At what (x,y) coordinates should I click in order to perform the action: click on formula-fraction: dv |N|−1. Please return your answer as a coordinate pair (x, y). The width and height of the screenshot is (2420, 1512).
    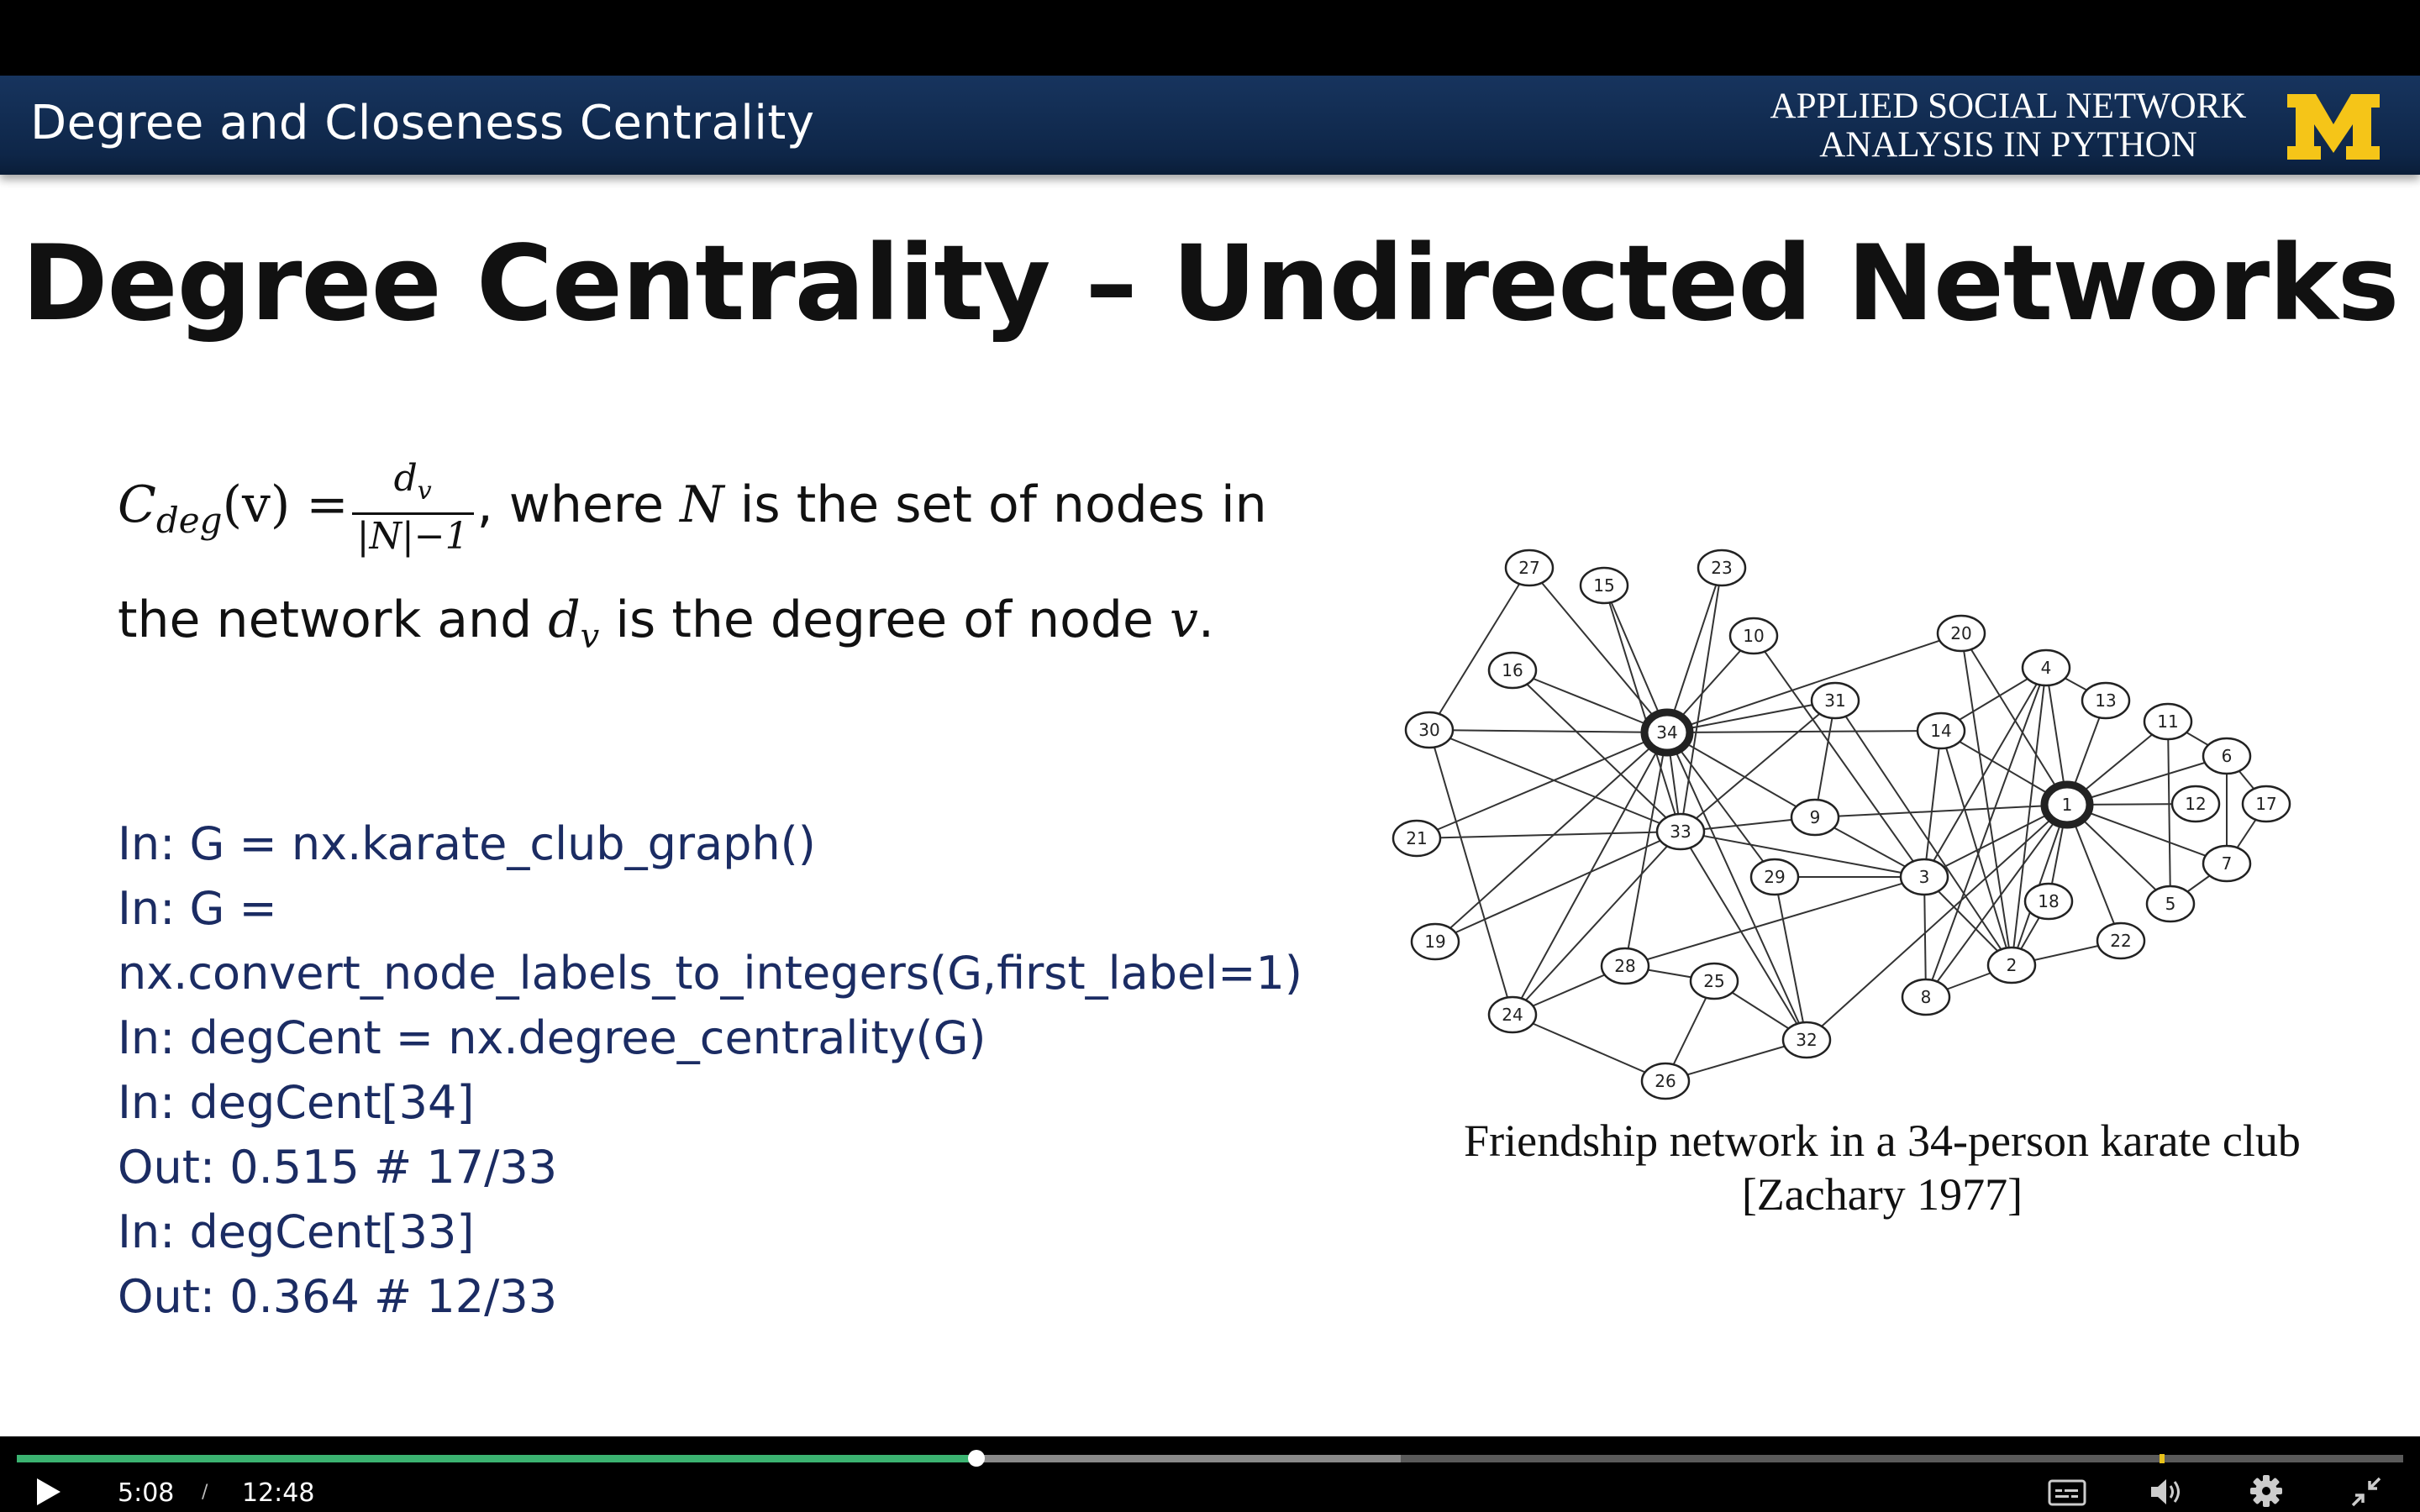
    Looking at the image, I should click on (412, 508).